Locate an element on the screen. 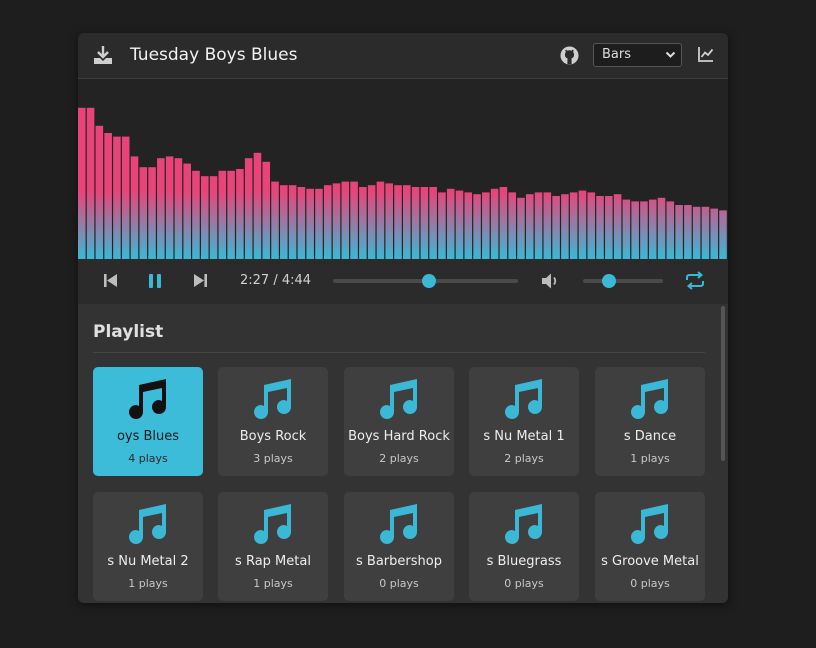 The width and height of the screenshot is (816, 648). playlist-card: s Groove Metal 0 plays is located at coordinates (650, 546).